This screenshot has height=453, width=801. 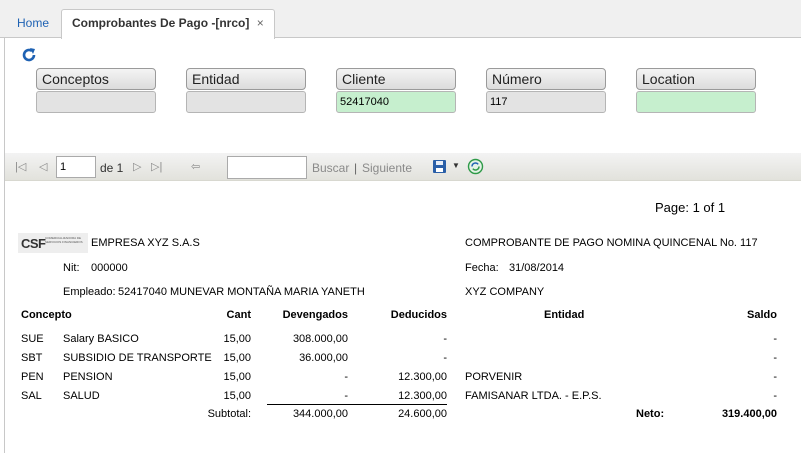 I want to click on subtotal-rule, so click(x=357, y=404).